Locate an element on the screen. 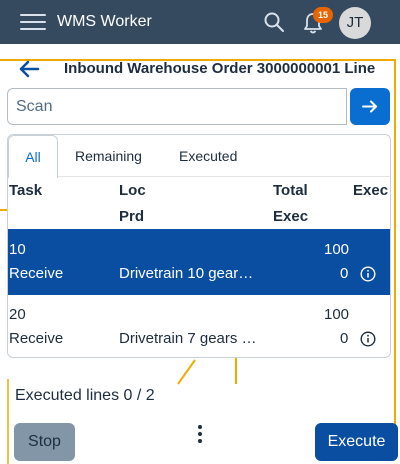  back-arrow-icon is located at coordinates (29, 69).